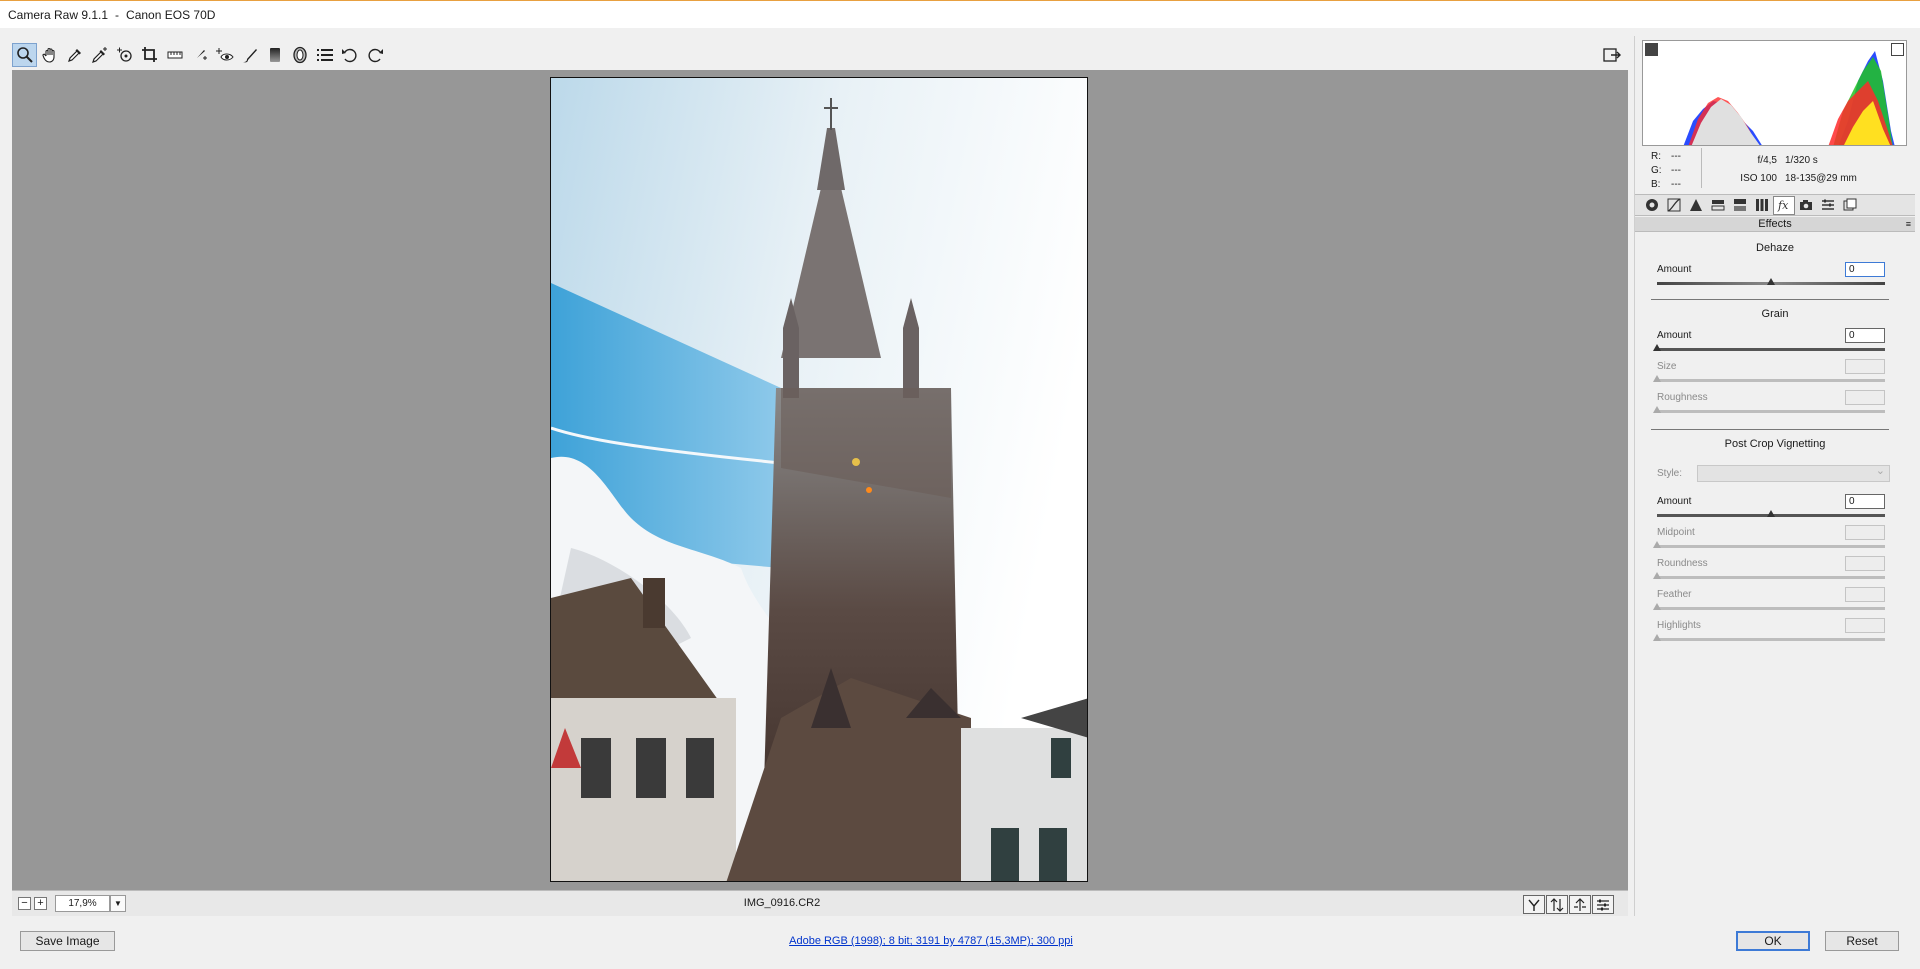  What do you see at coordinates (1862, 941) in the screenshot?
I see `reset-button: Reset` at bounding box center [1862, 941].